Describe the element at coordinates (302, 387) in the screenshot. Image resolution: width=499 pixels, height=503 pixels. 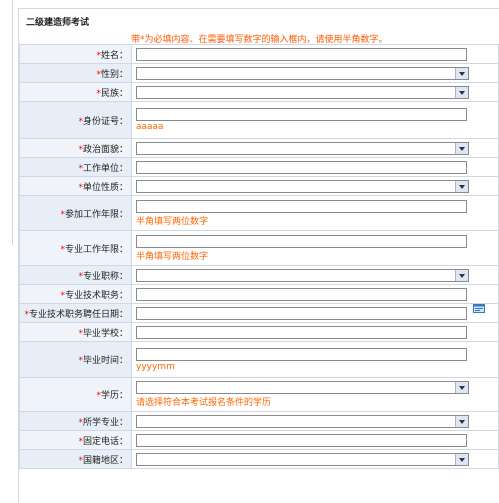
I see `education-select` at that location.